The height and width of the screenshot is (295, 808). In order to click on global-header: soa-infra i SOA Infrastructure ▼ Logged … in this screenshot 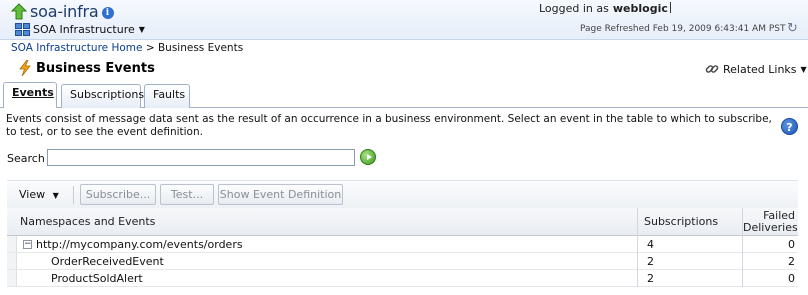, I will do `click(404, 20)`.